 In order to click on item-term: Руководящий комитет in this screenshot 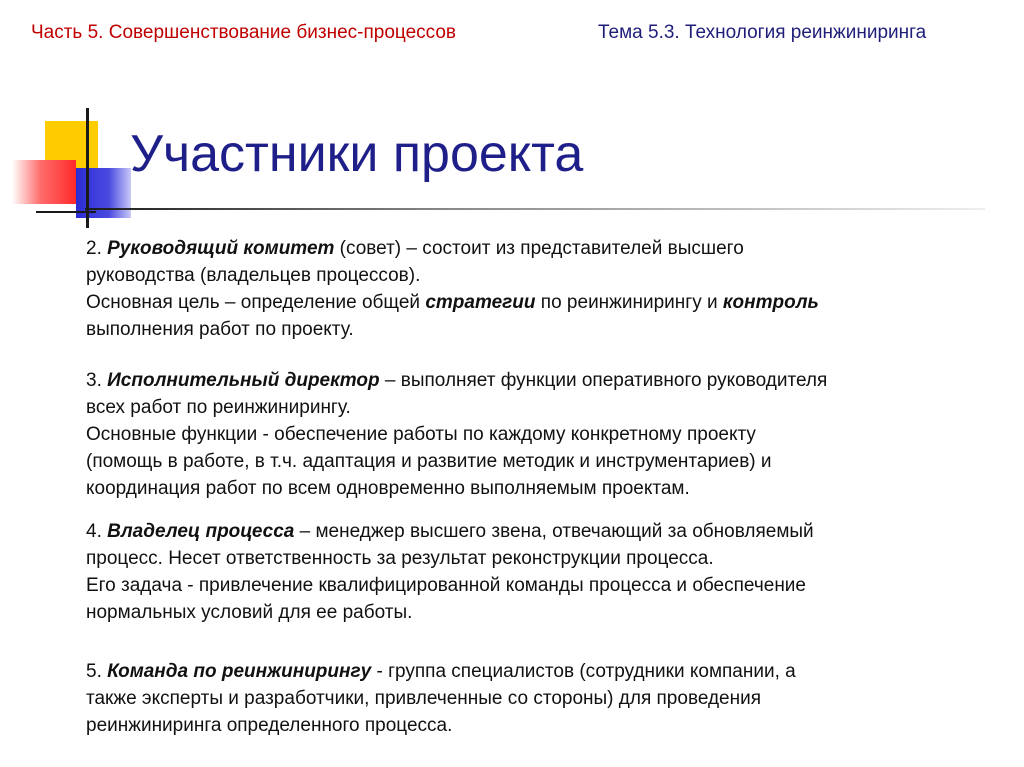, I will do `click(221, 248)`.